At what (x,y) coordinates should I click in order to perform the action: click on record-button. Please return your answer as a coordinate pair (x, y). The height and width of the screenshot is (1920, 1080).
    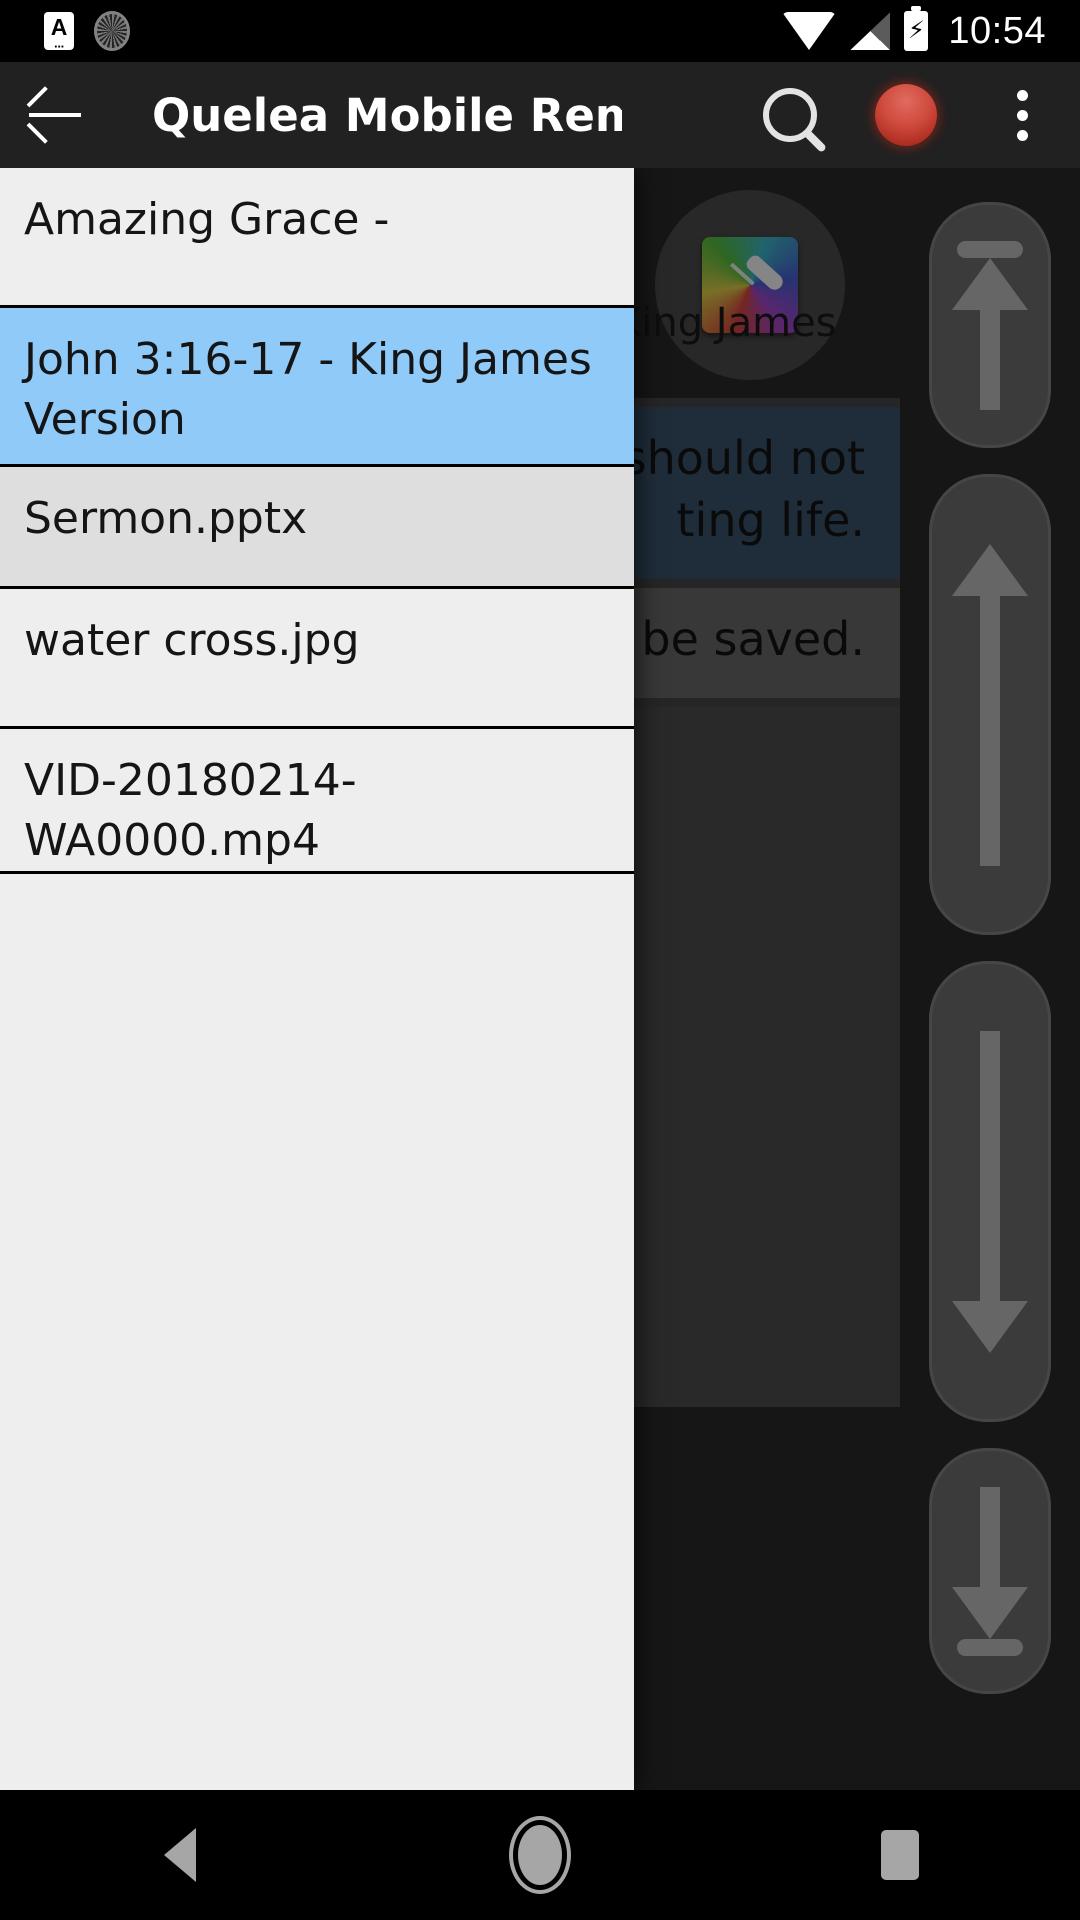
    Looking at the image, I should click on (906, 115).